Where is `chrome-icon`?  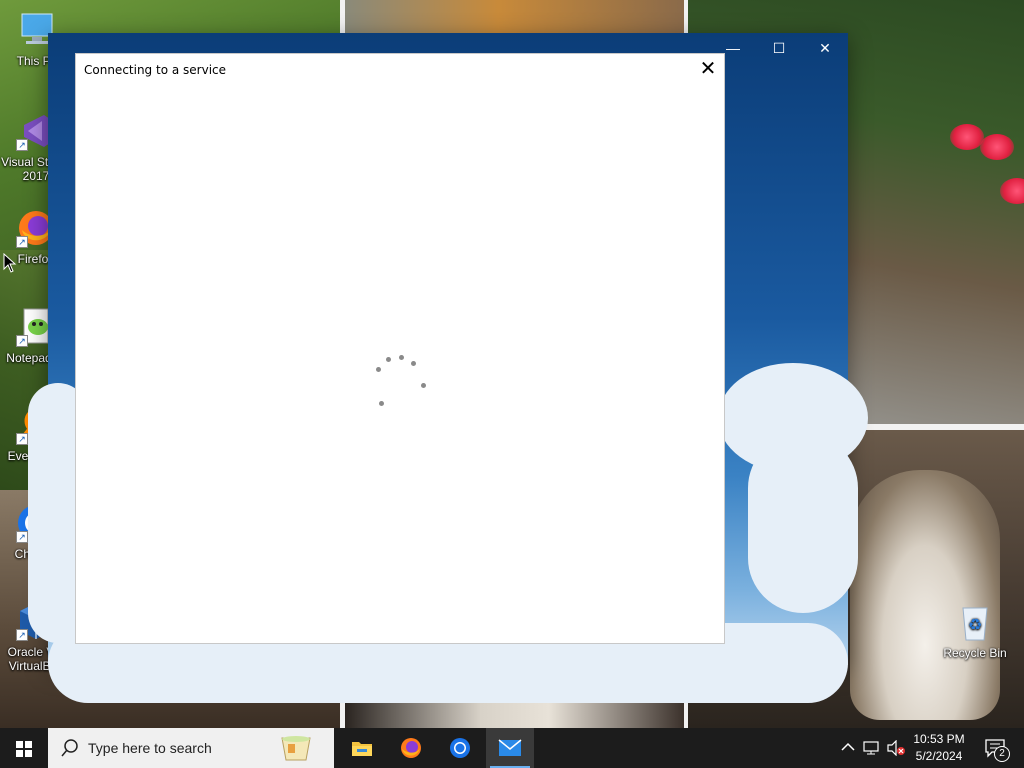
chrome-icon is located at coordinates (460, 748).